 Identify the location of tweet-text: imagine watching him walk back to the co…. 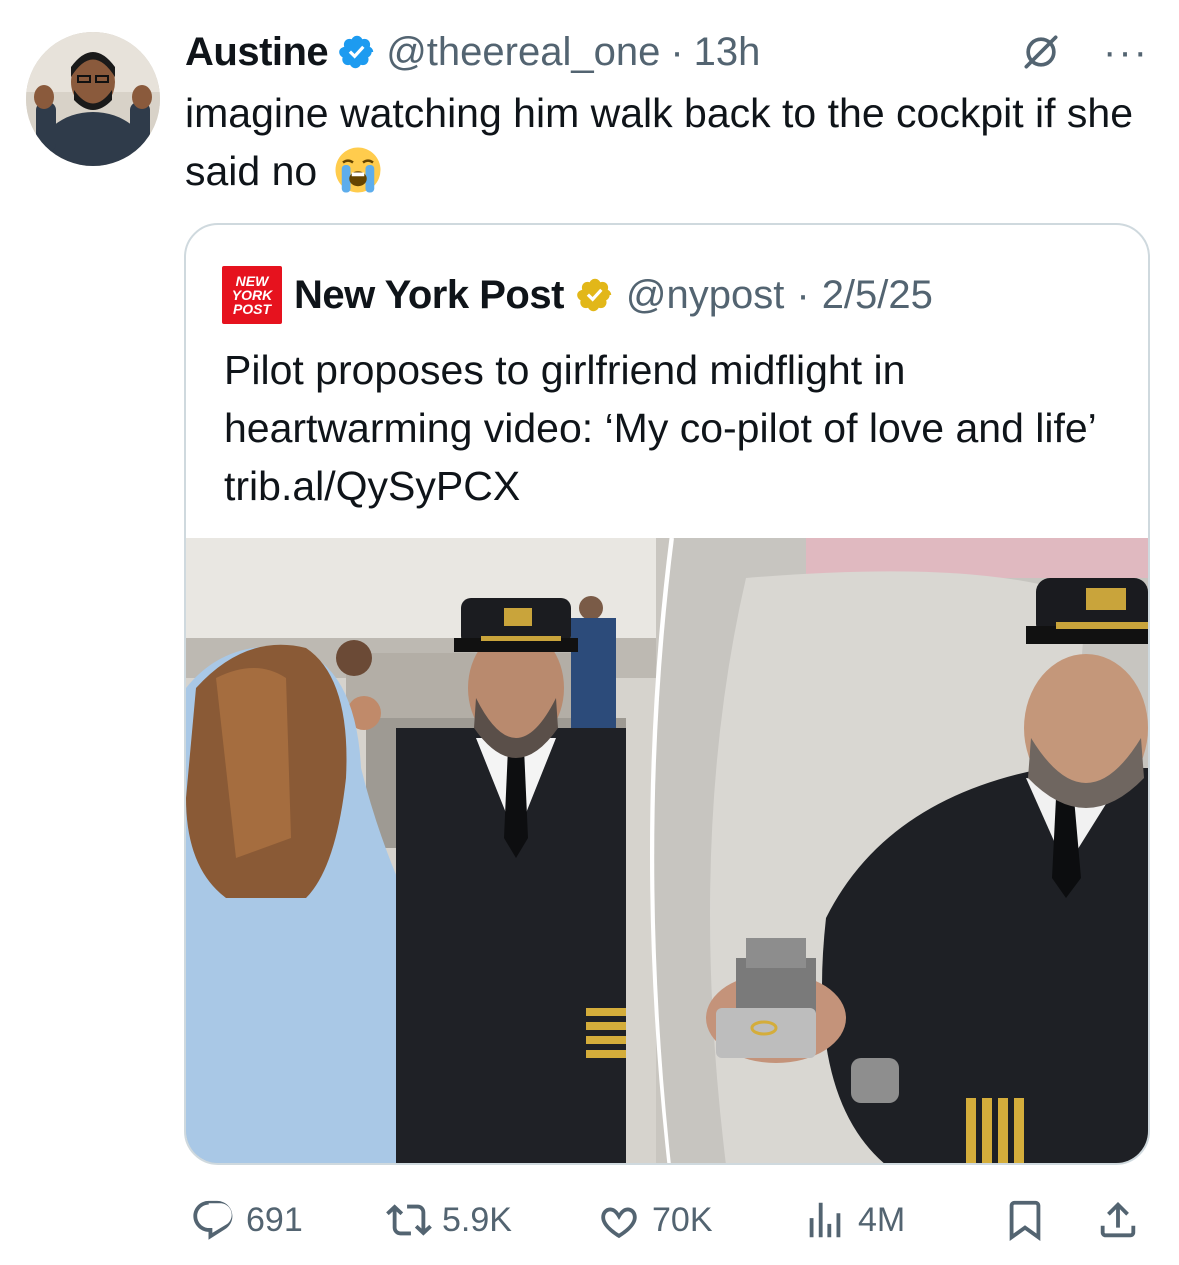
(665, 142).